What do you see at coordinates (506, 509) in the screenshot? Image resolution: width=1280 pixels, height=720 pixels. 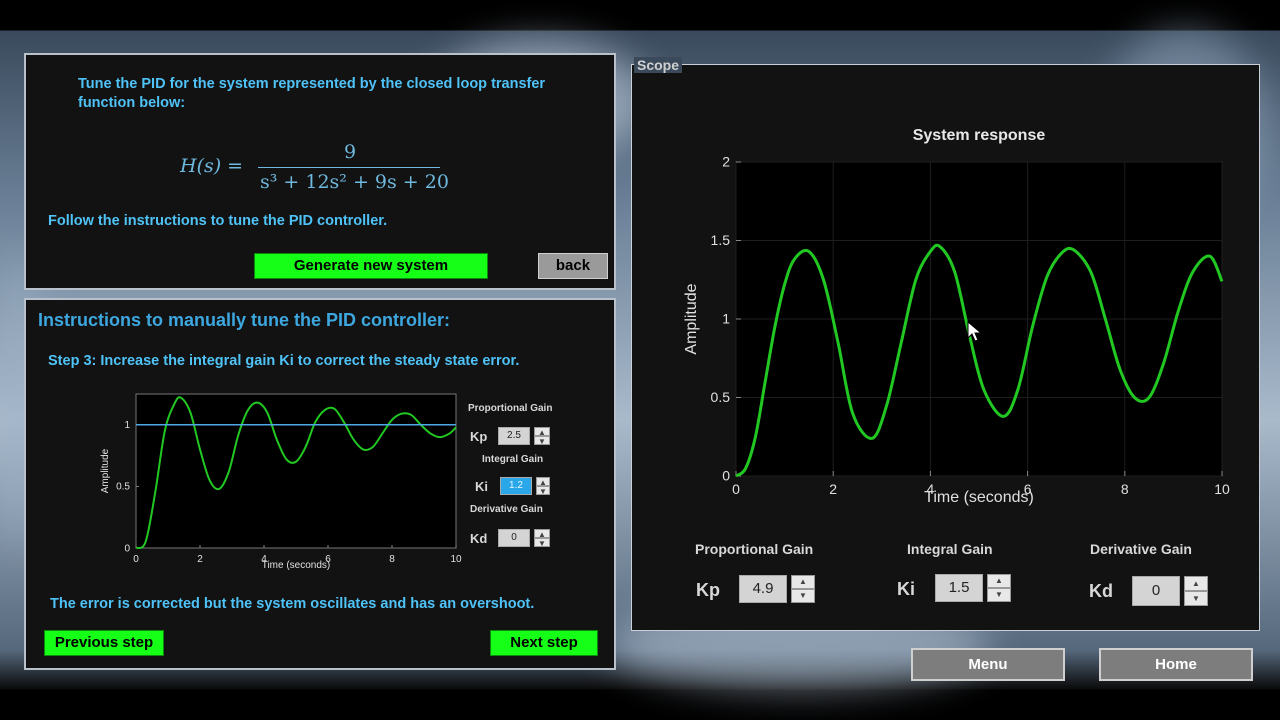 I see `small-d-title: Derivative Gain` at bounding box center [506, 509].